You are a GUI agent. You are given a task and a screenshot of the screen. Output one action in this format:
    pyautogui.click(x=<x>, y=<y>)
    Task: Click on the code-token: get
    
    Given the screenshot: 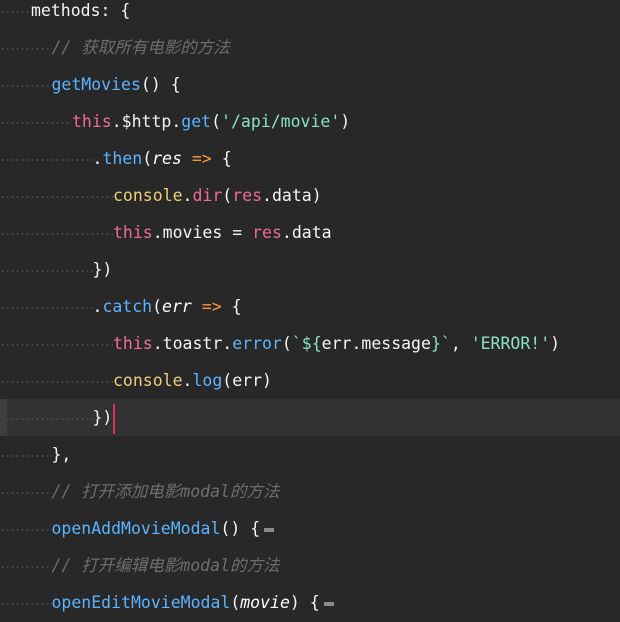 What is the action you would take?
    pyautogui.click(x=196, y=121)
    